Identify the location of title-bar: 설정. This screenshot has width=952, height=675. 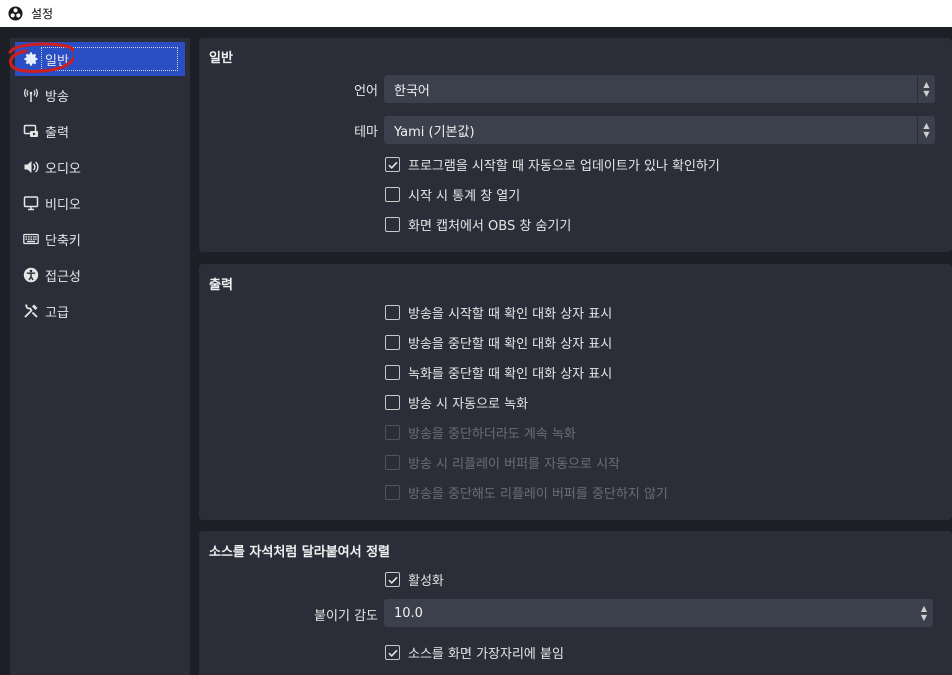
(476, 13).